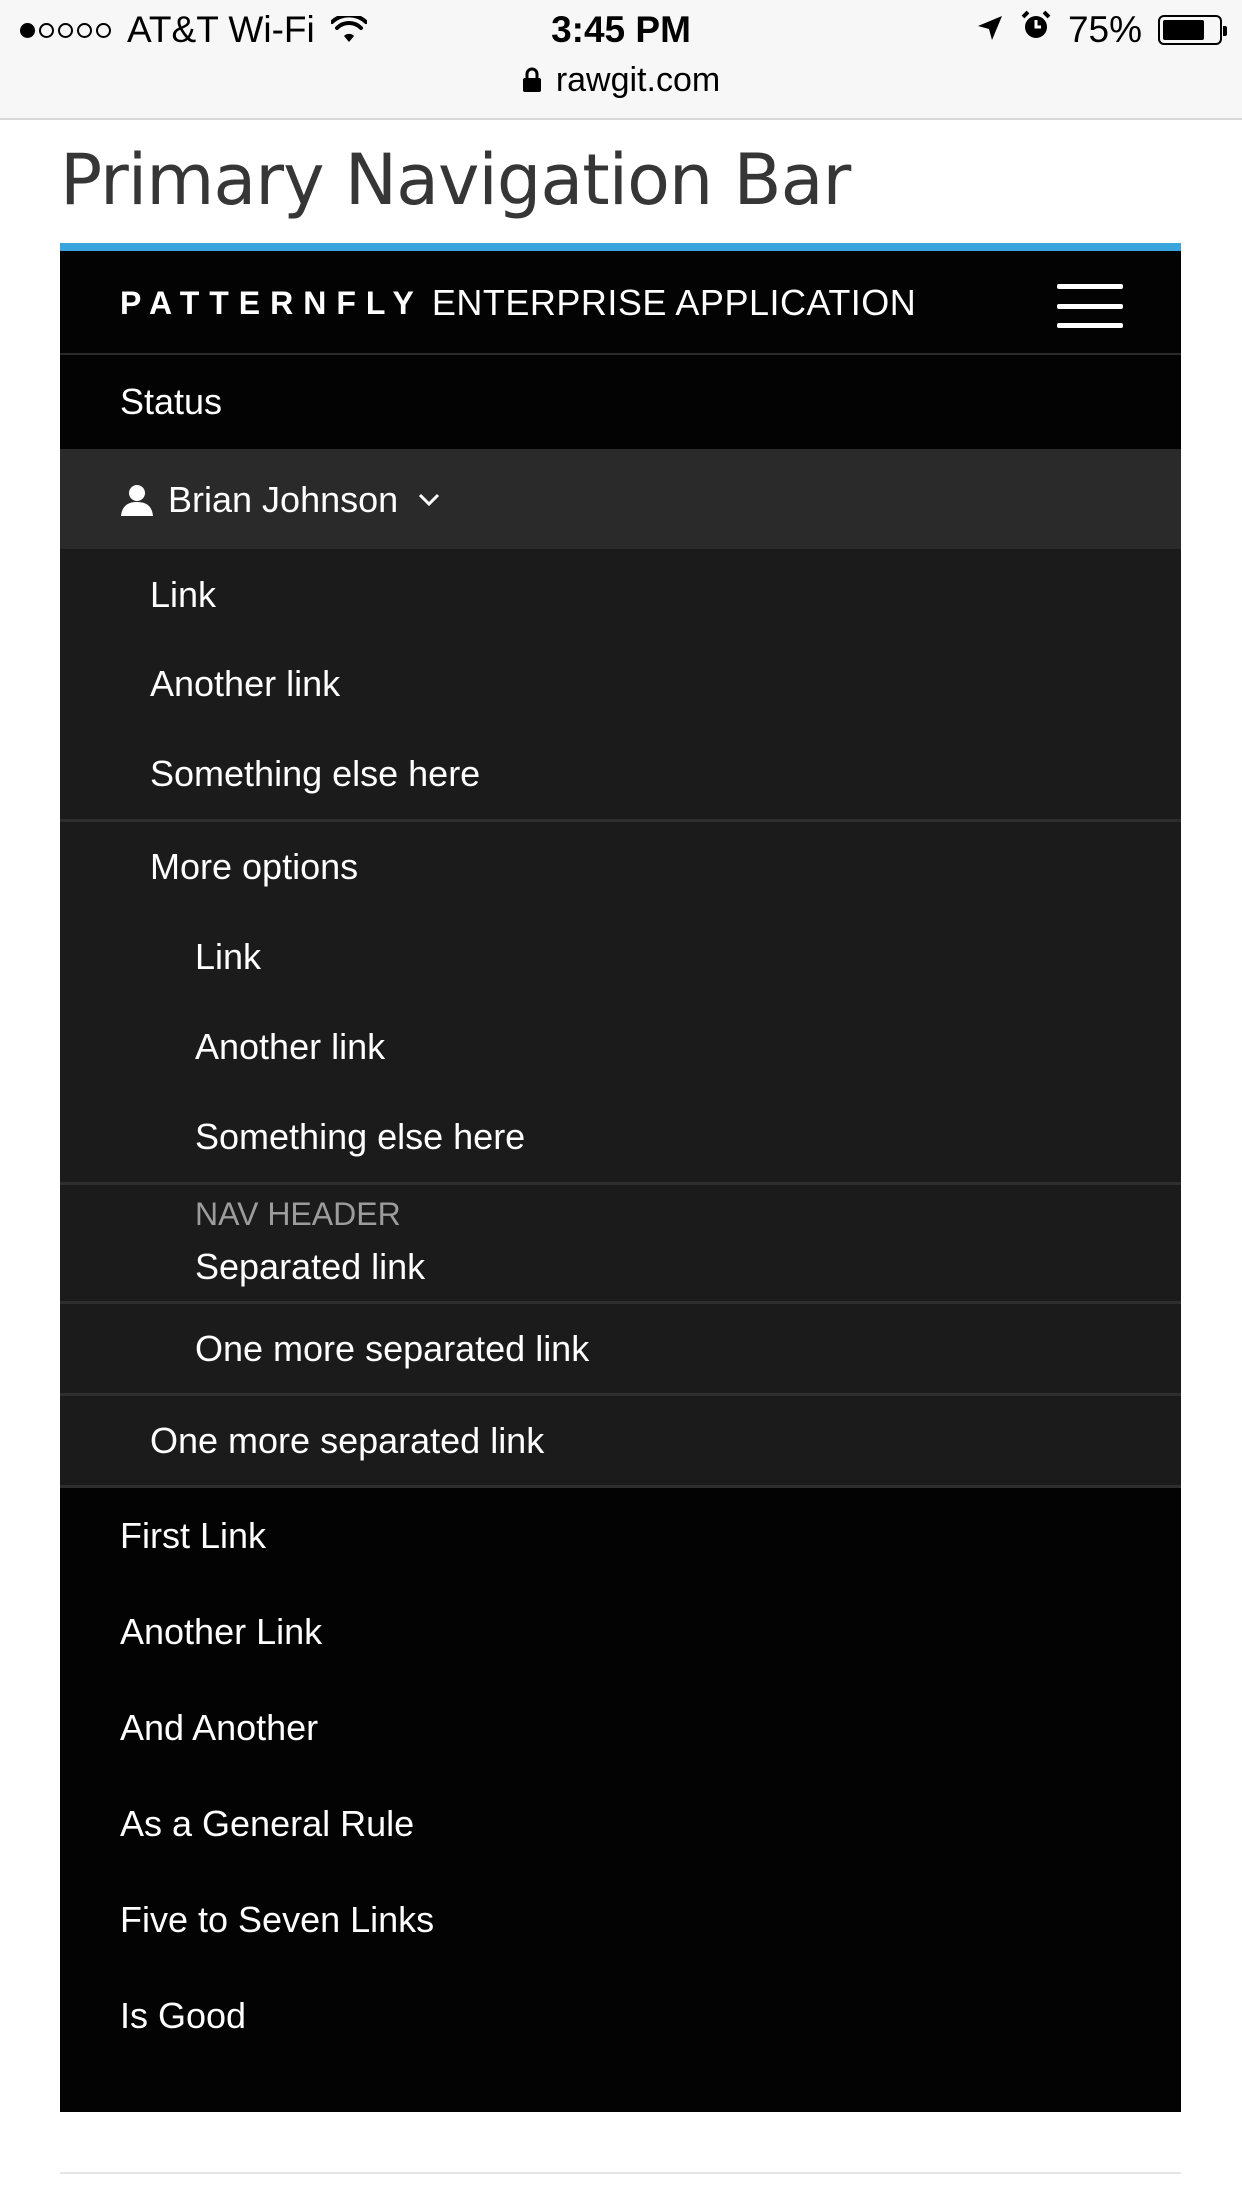 This screenshot has width=1242, height=2208. Describe the element at coordinates (620, 500) in the screenshot. I see `user-dropdown-toggle: Brian Johnson` at that location.